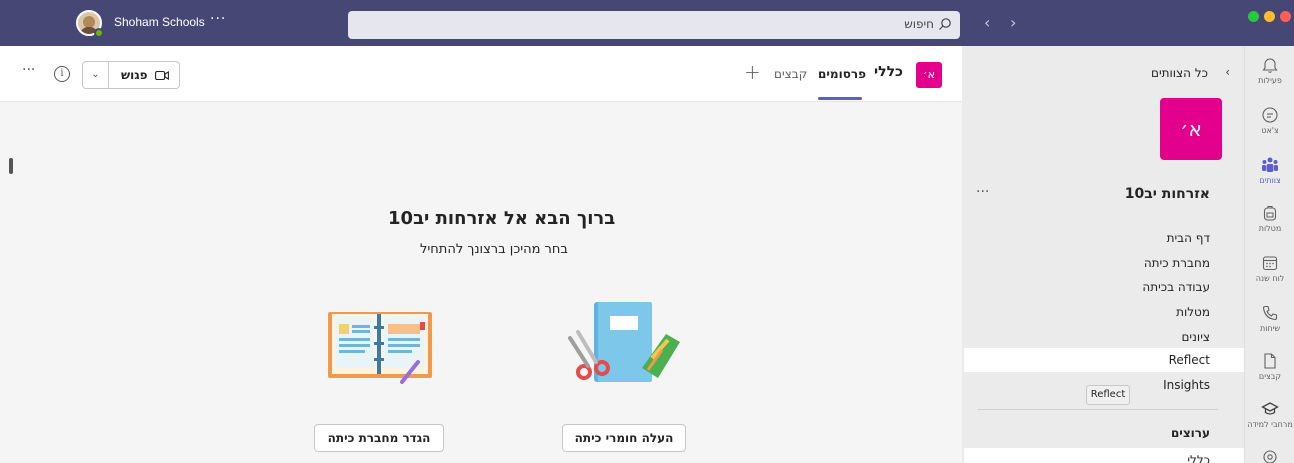 This screenshot has height=463, width=1294. What do you see at coordinates (654, 25) in the screenshot?
I see `search-box: חיפוש` at bounding box center [654, 25].